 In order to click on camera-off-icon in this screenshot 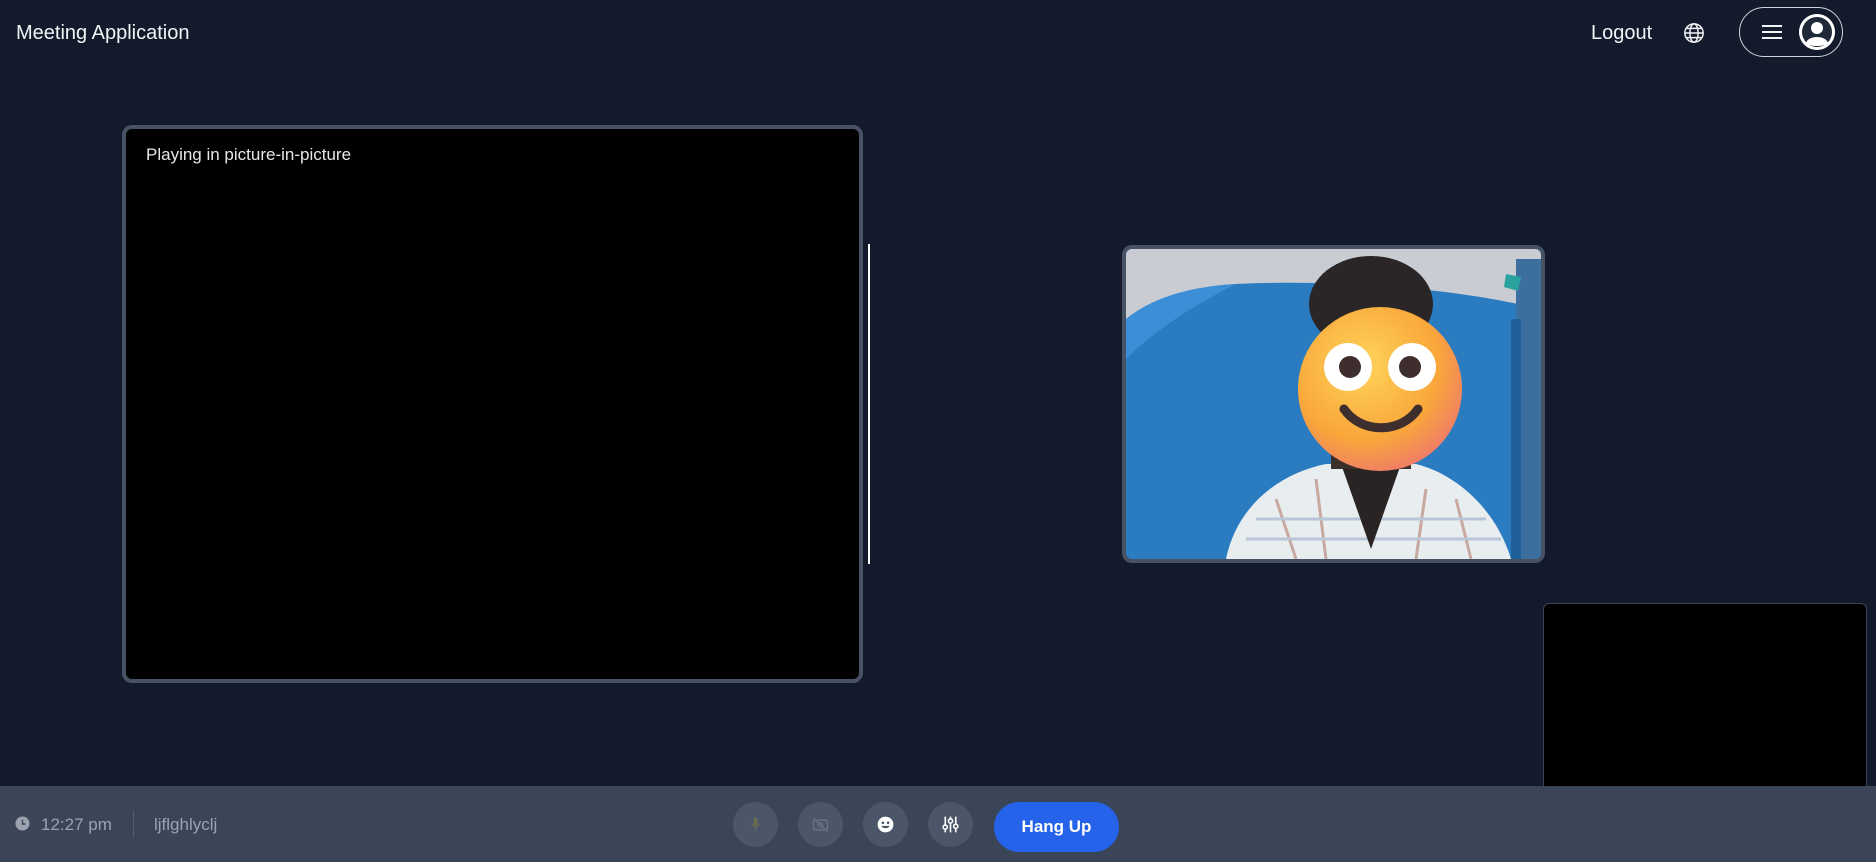, I will do `click(820, 825)`.